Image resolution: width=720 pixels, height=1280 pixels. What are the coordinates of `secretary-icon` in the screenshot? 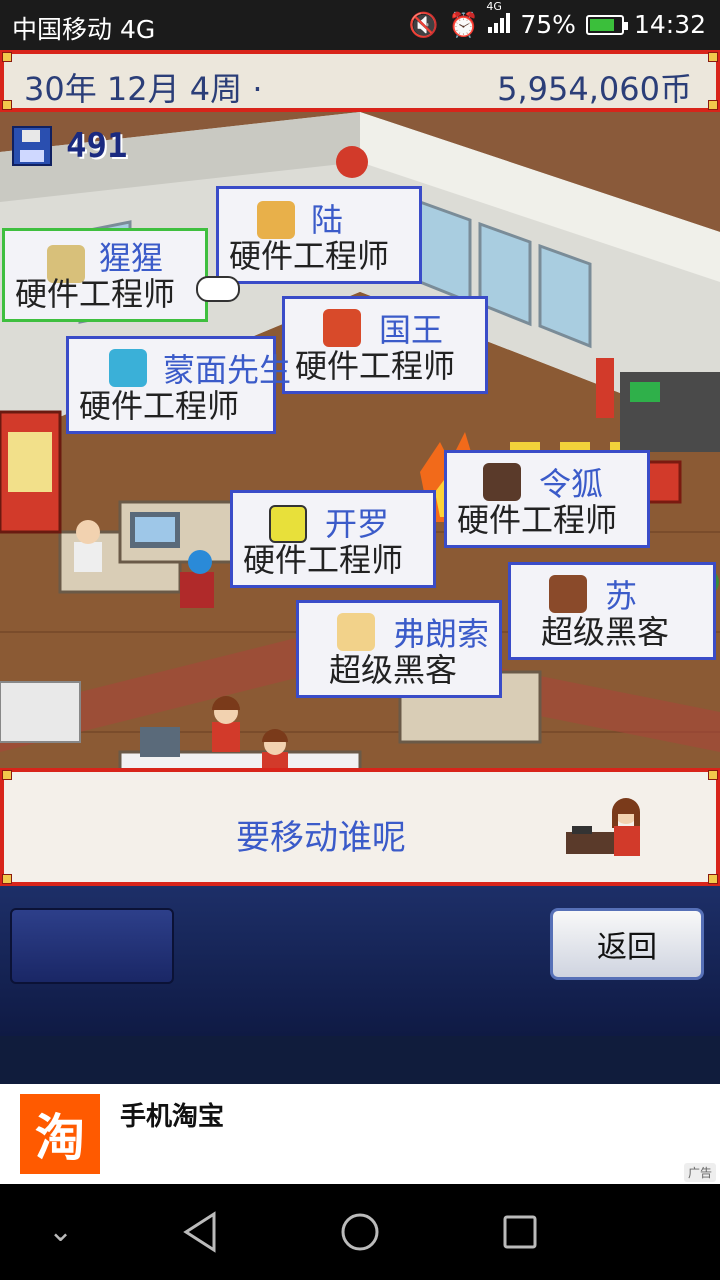 It's located at (603, 827).